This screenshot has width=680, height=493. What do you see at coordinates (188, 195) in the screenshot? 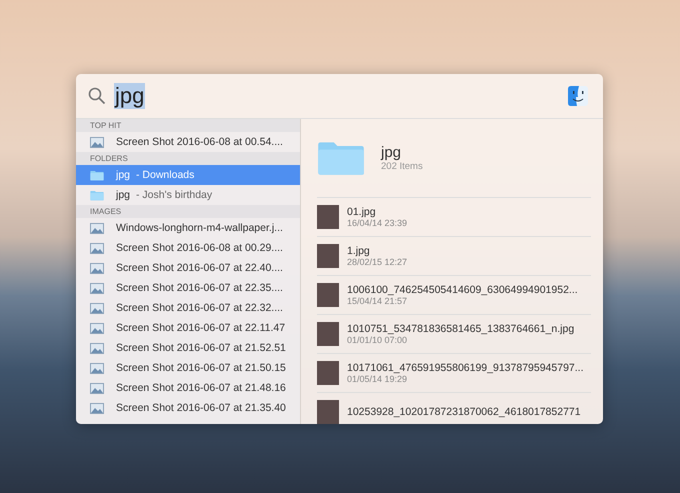
I see `result-item: jpg - Josh's birthday` at bounding box center [188, 195].